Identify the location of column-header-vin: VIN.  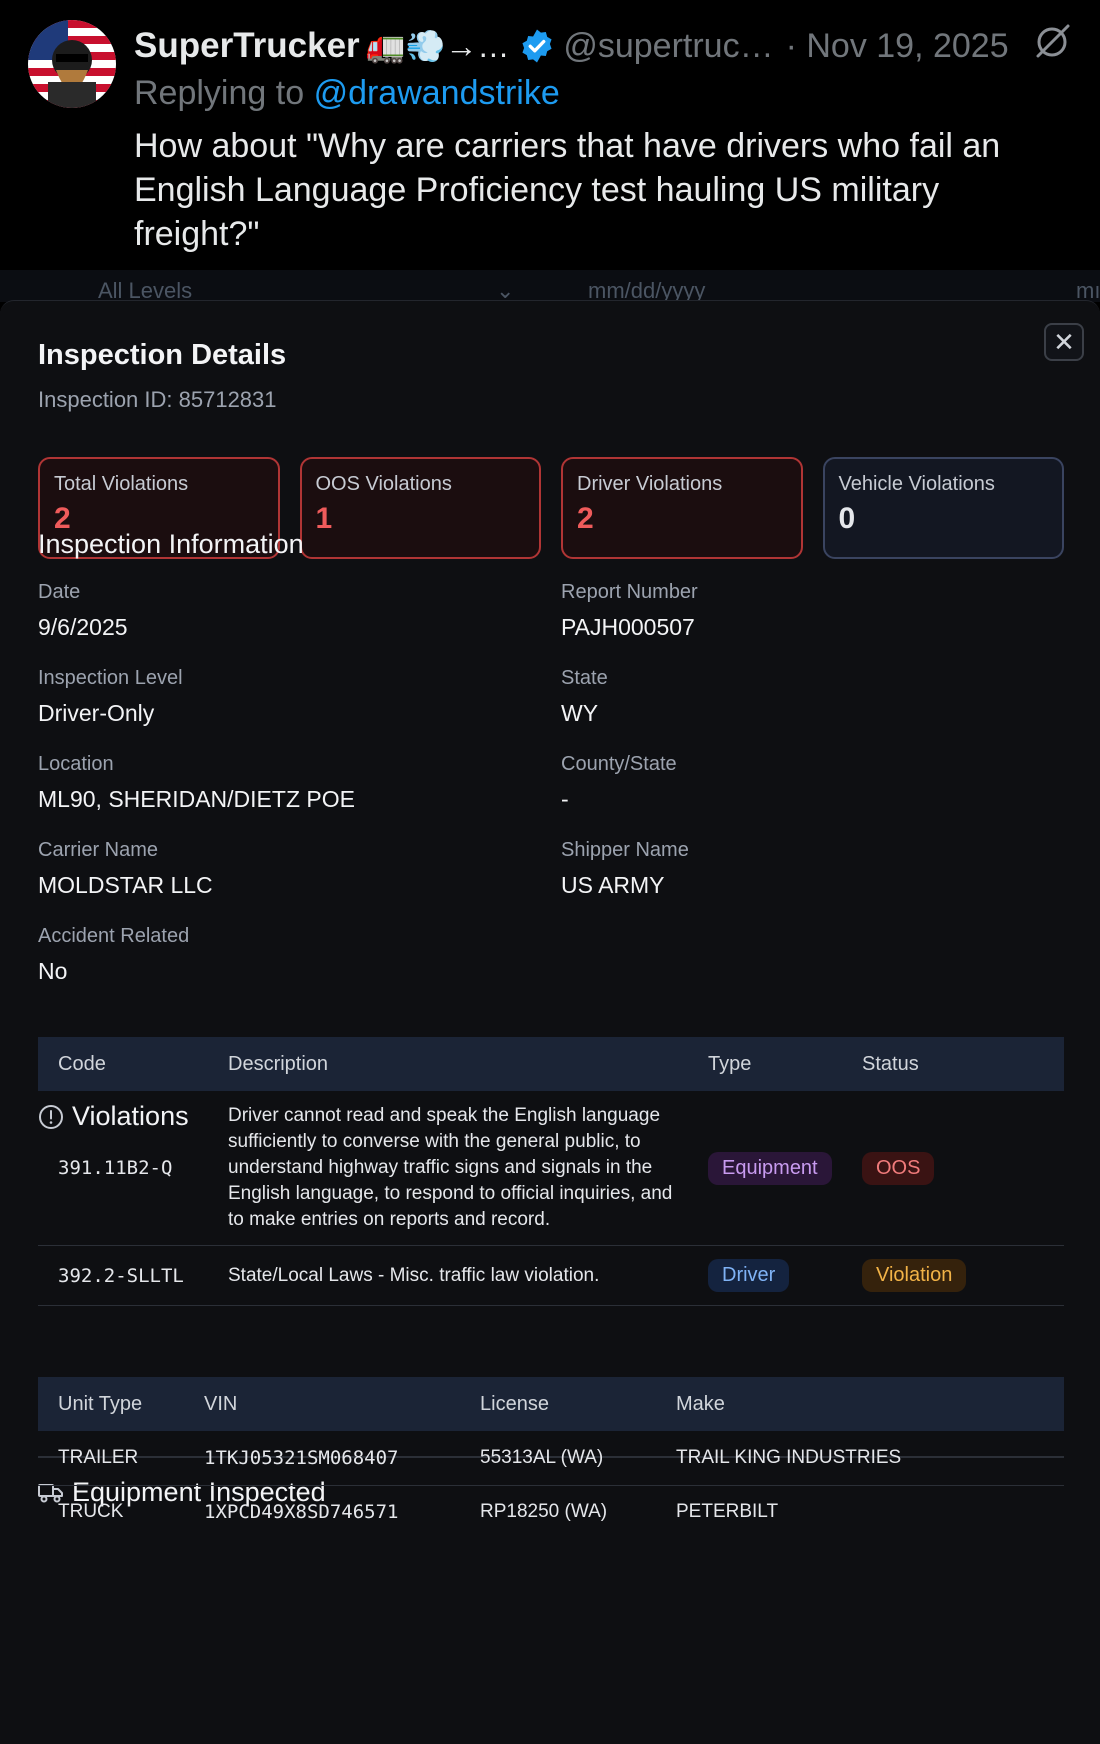
(221, 1403).